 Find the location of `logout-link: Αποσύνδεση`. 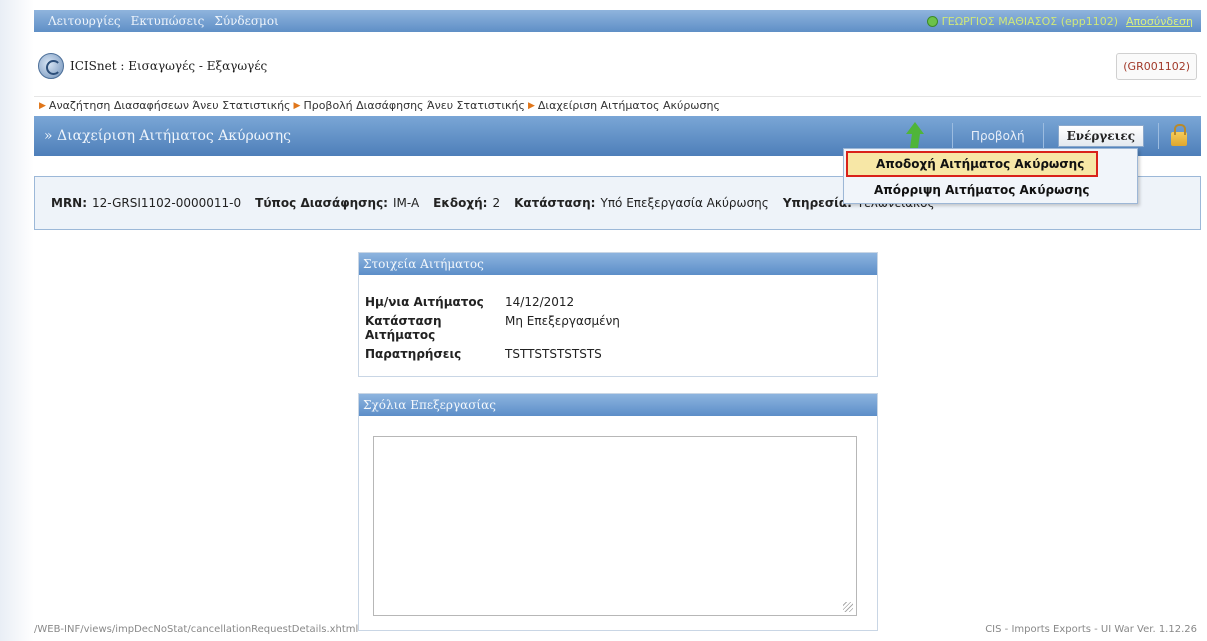

logout-link: Αποσύνδεση is located at coordinates (1159, 21).